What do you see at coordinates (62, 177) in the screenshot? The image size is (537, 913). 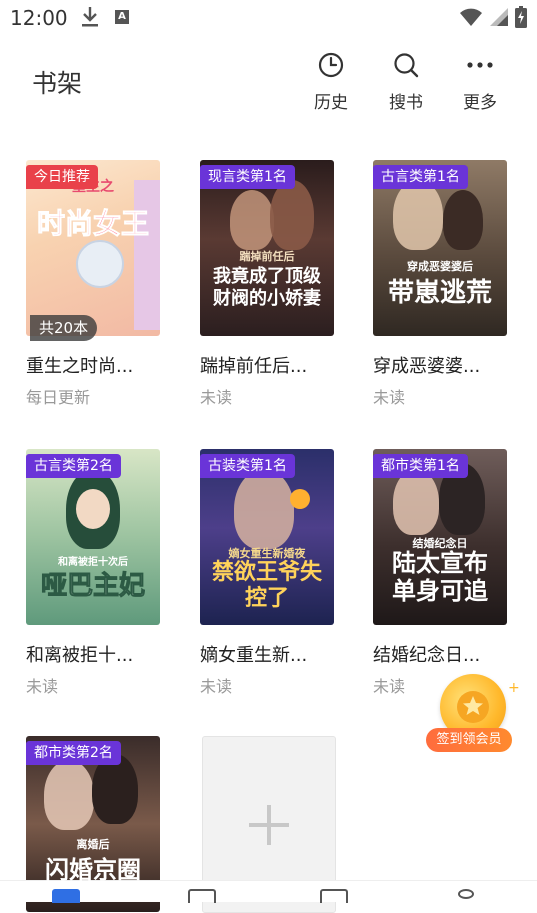 I see `rank-badge: 今日推荐` at bounding box center [62, 177].